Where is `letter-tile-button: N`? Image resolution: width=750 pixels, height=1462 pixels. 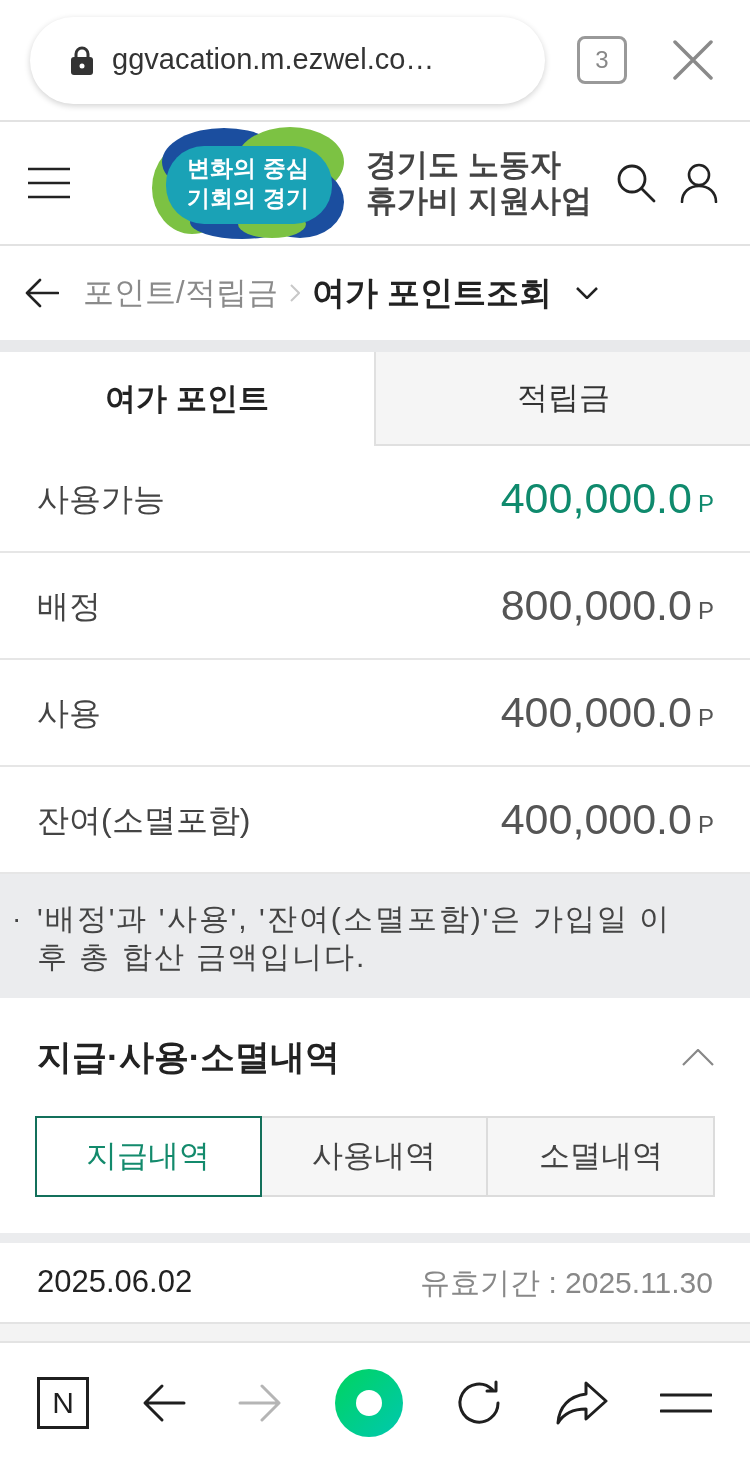
letter-tile-button: N is located at coordinates (63, 1402).